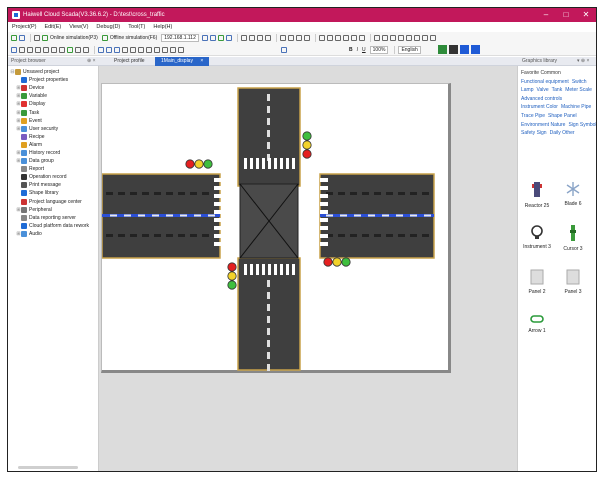 The height and width of the screenshot is (479, 604). Describe the element at coordinates (53, 218) in the screenshot. I see `tree-item: Data reporting server` at that location.